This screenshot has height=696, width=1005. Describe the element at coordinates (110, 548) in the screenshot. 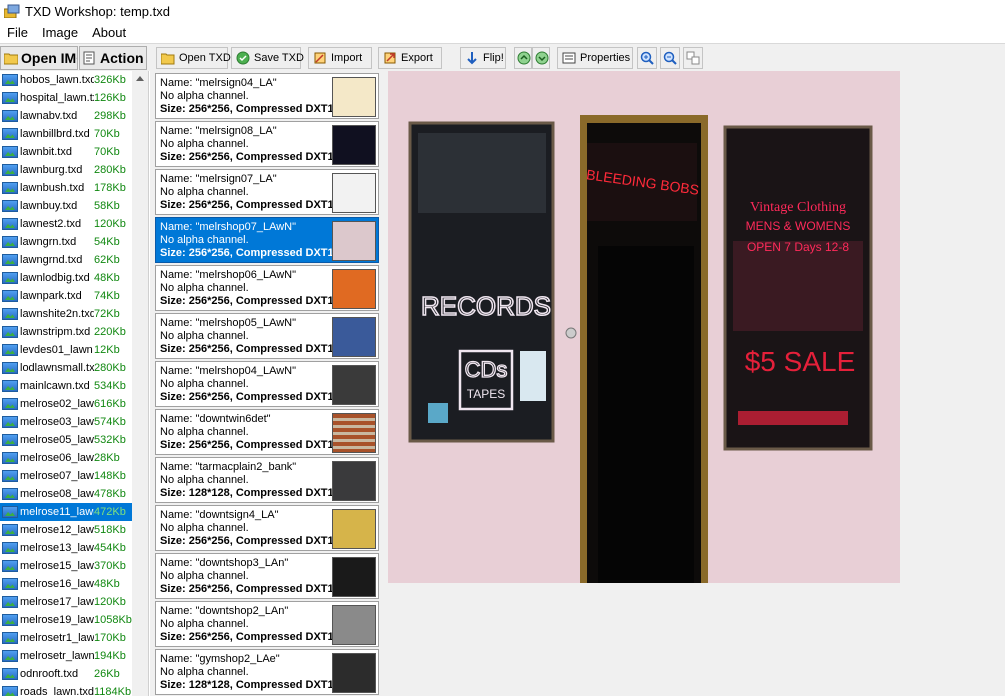

I see `file-size: 454Kb` at that location.